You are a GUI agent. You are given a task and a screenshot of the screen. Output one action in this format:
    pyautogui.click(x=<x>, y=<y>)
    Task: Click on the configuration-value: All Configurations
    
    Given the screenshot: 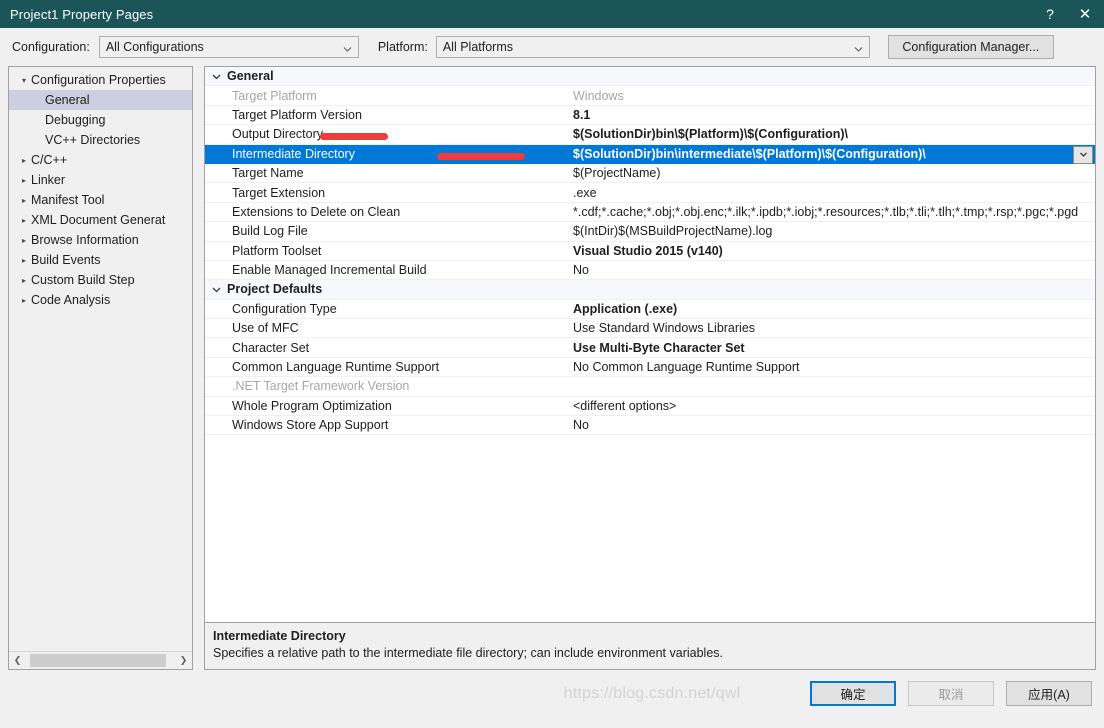 What is the action you would take?
    pyautogui.click(x=154, y=47)
    